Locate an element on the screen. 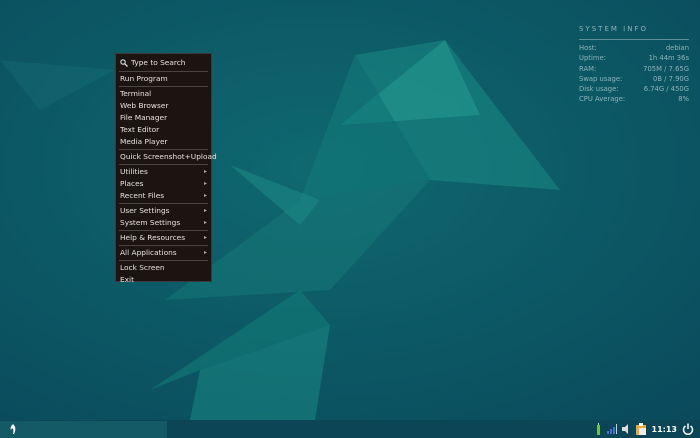 The height and width of the screenshot is (438, 700). clipboard-icon is located at coordinates (641, 429).